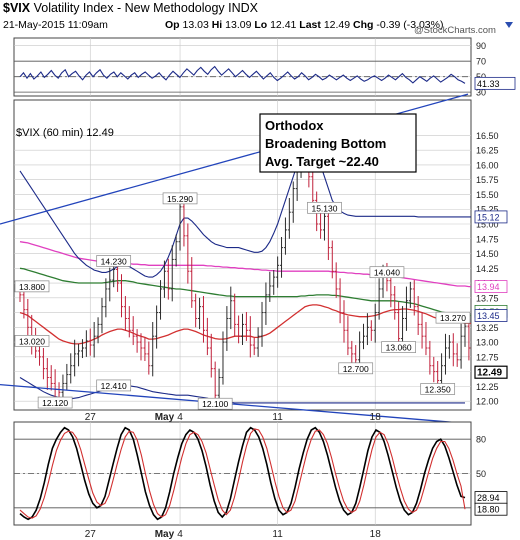  Describe the element at coordinates (487, 180) in the screenshot. I see `price-y-tick-label: 15.75` at that location.